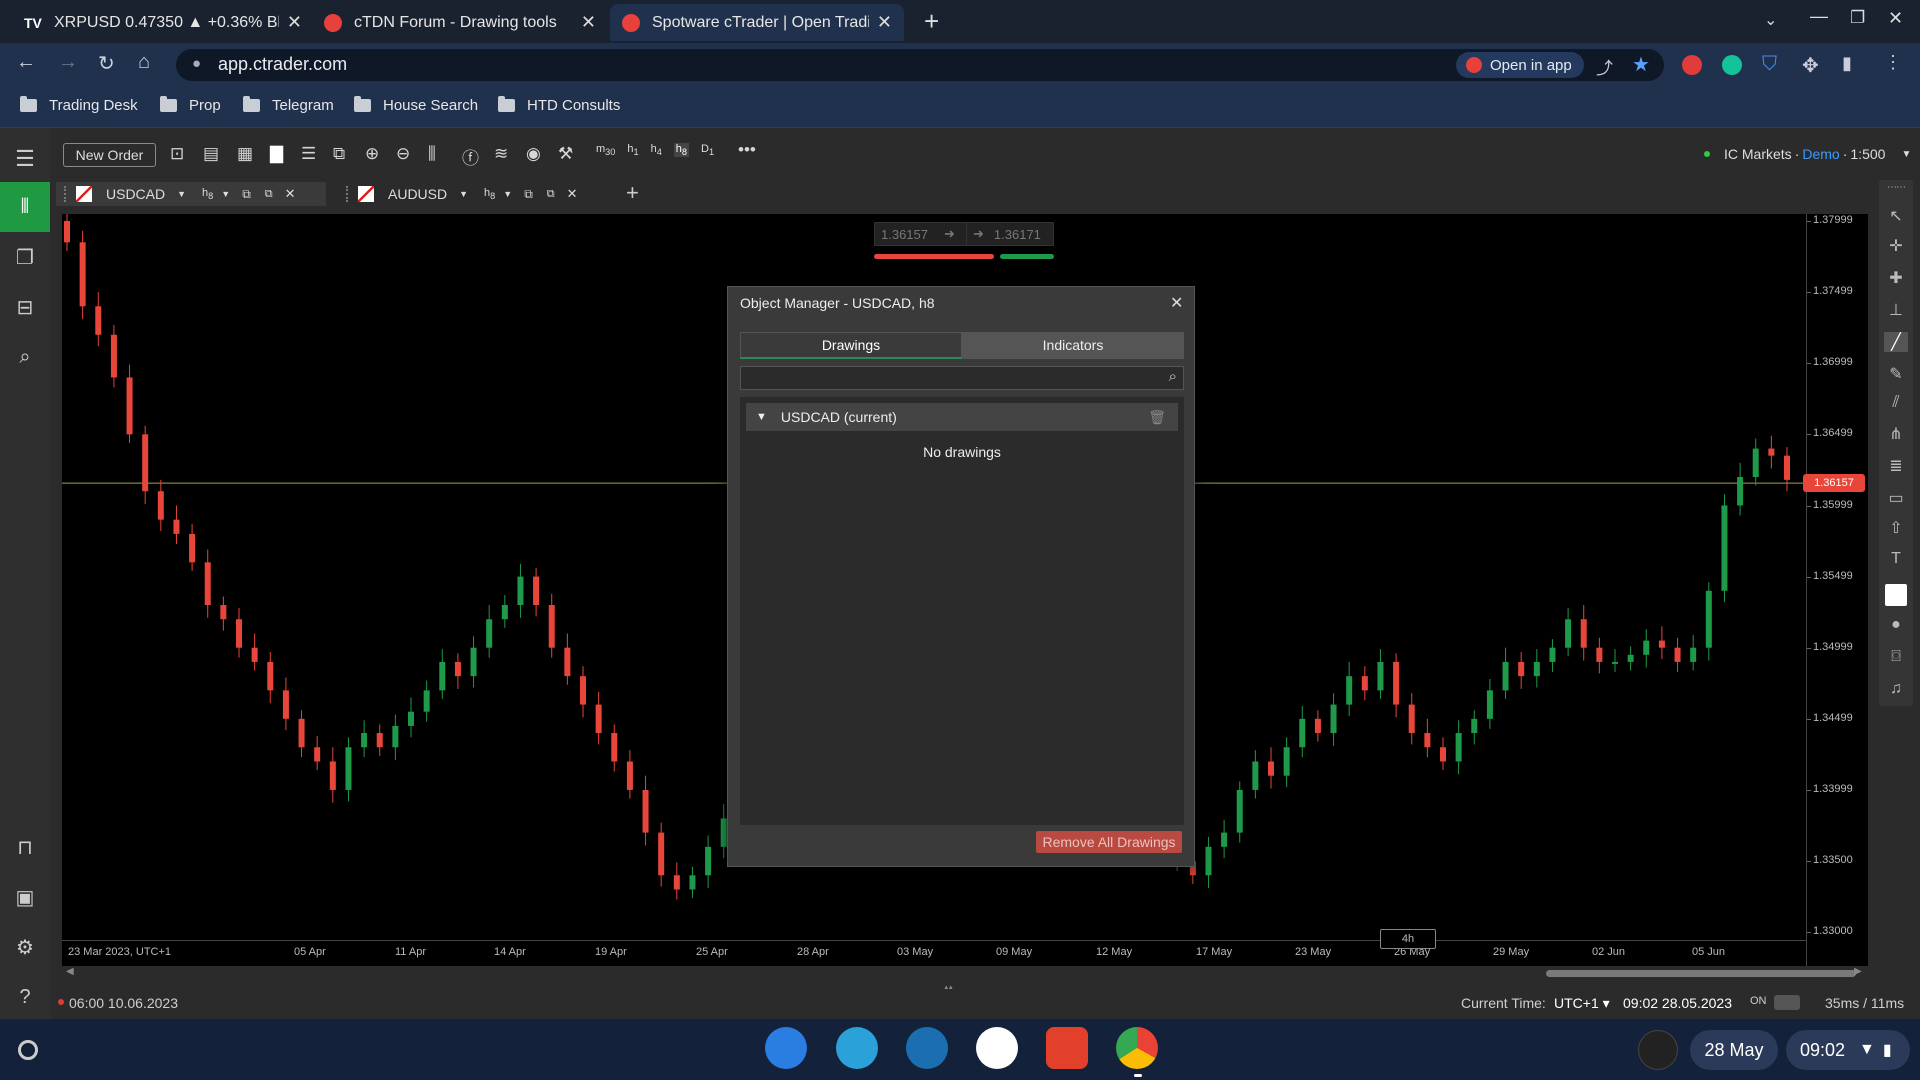 This screenshot has width=1920, height=1080. Describe the element at coordinates (25, 159) in the screenshot. I see `hamburger-menu-icon: ☰` at that location.